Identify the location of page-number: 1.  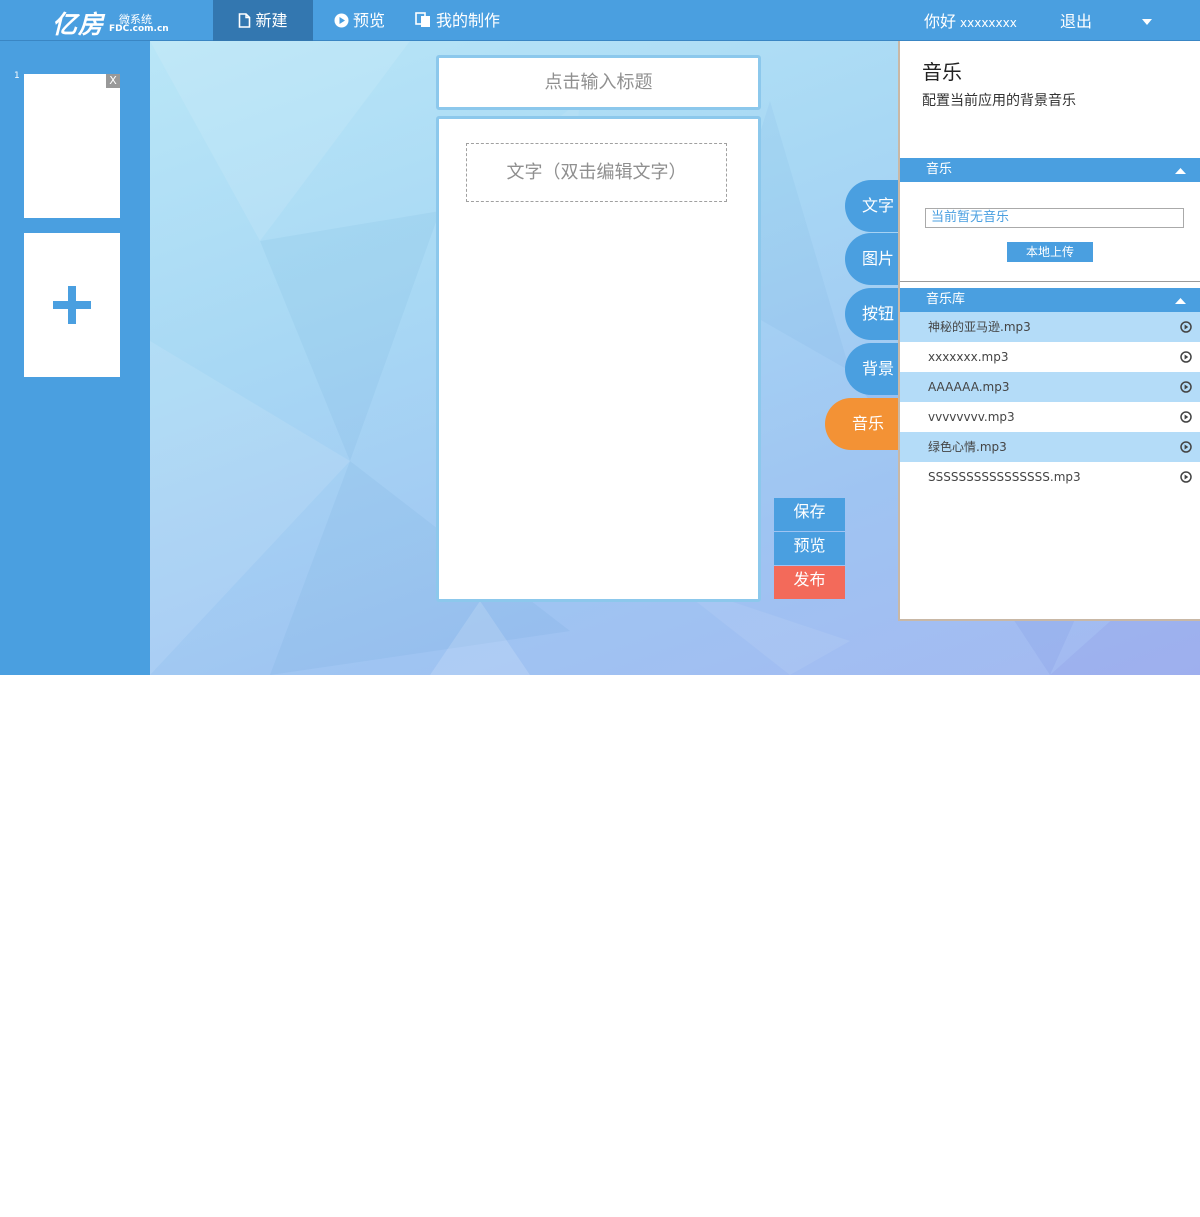
(17, 76).